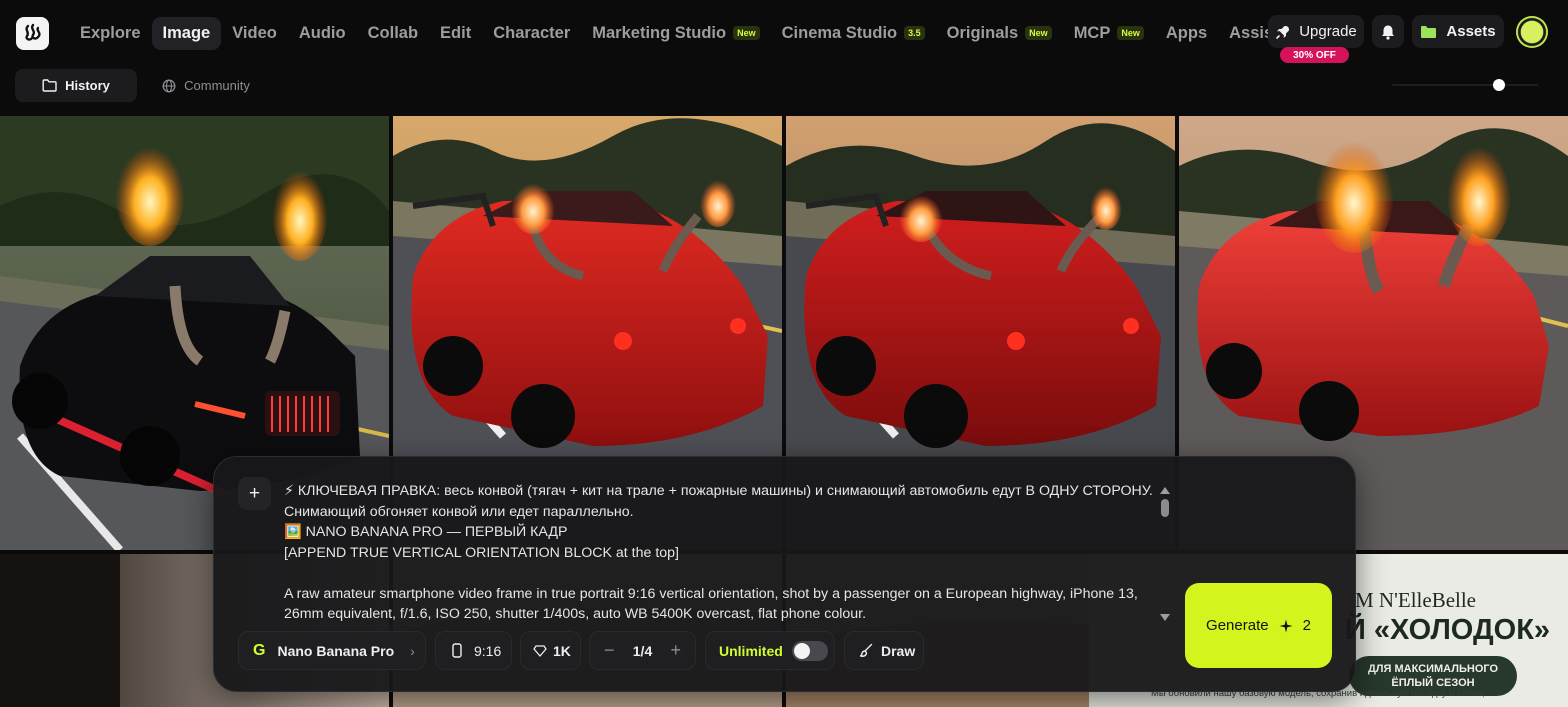 Image resolution: width=1568 pixels, height=707 pixels. What do you see at coordinates (169, 85) in the screenshot?
I see `globe-icon` at bounding box center [169, 85].